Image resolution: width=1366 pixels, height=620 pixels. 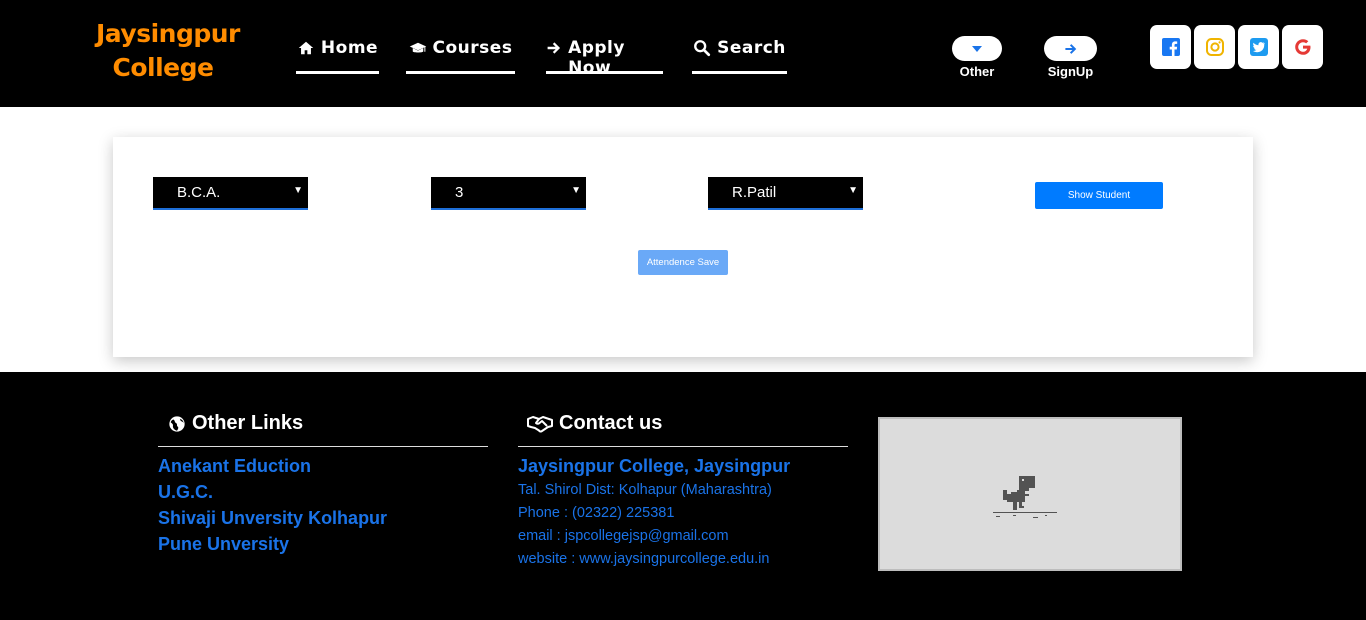 What do you see at coordinates (472, 48) in the screenshot?
I see `nav-courses-label: Courses` at bounding box center [472, 48].